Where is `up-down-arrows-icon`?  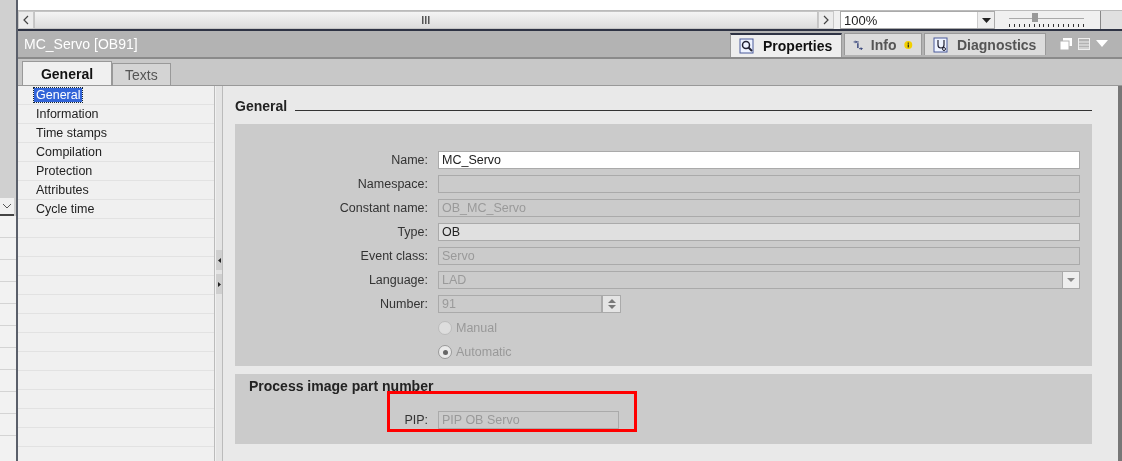 up-down-arrows-icon is located at coordinates (611, 304).